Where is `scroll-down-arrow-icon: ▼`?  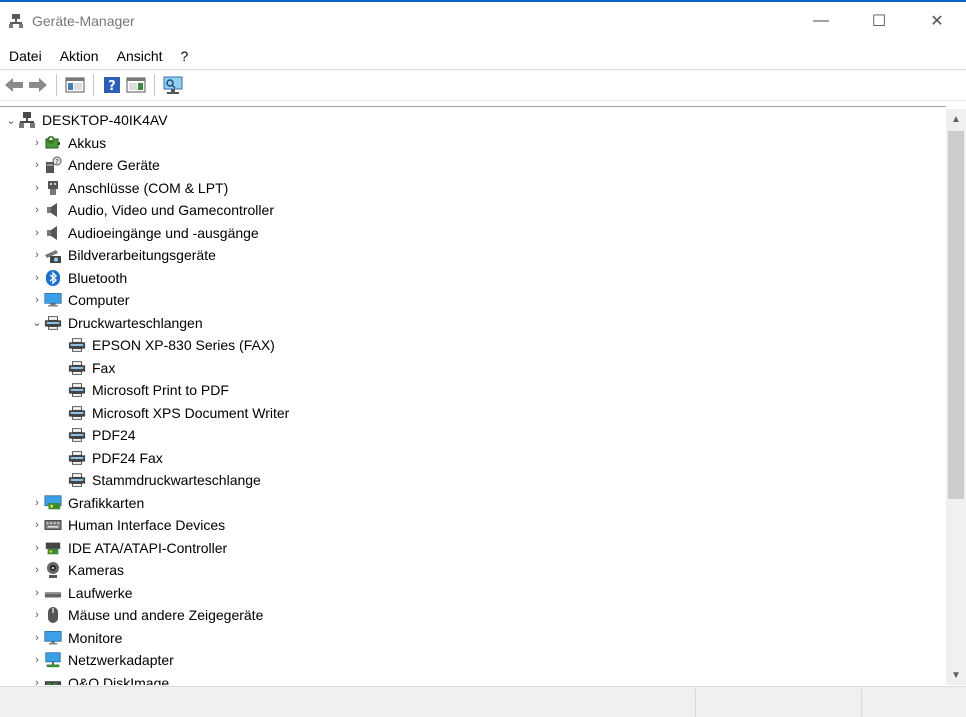 scroll-down-arrow-icon: ▼ is located at coordinates (956, 675).